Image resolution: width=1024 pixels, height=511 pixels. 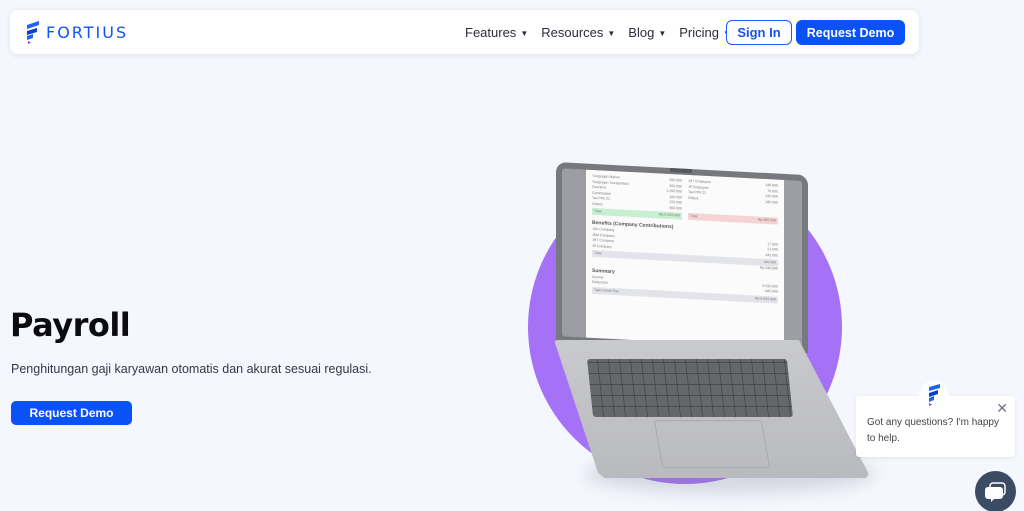 I want to click on nav-item-pricing: Pricing ▼, so click(x=705, y=32).